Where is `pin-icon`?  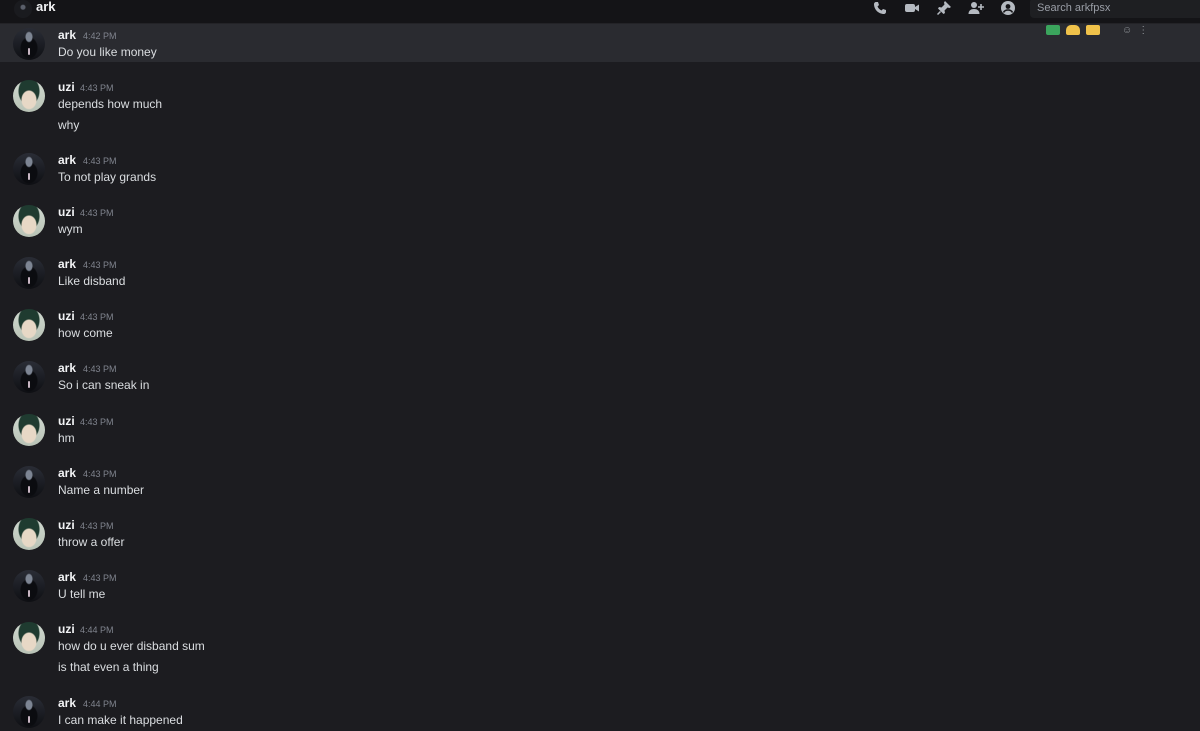
pin-icon is located at coordinates (944, 8).